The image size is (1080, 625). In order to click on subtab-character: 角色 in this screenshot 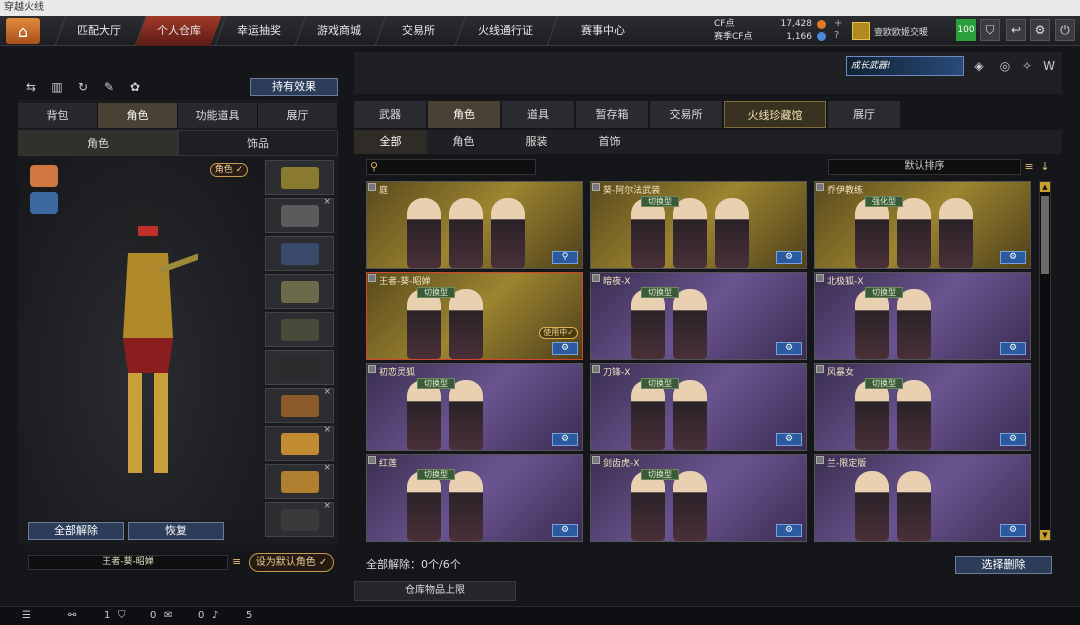, I will do `click(98, 143)`.